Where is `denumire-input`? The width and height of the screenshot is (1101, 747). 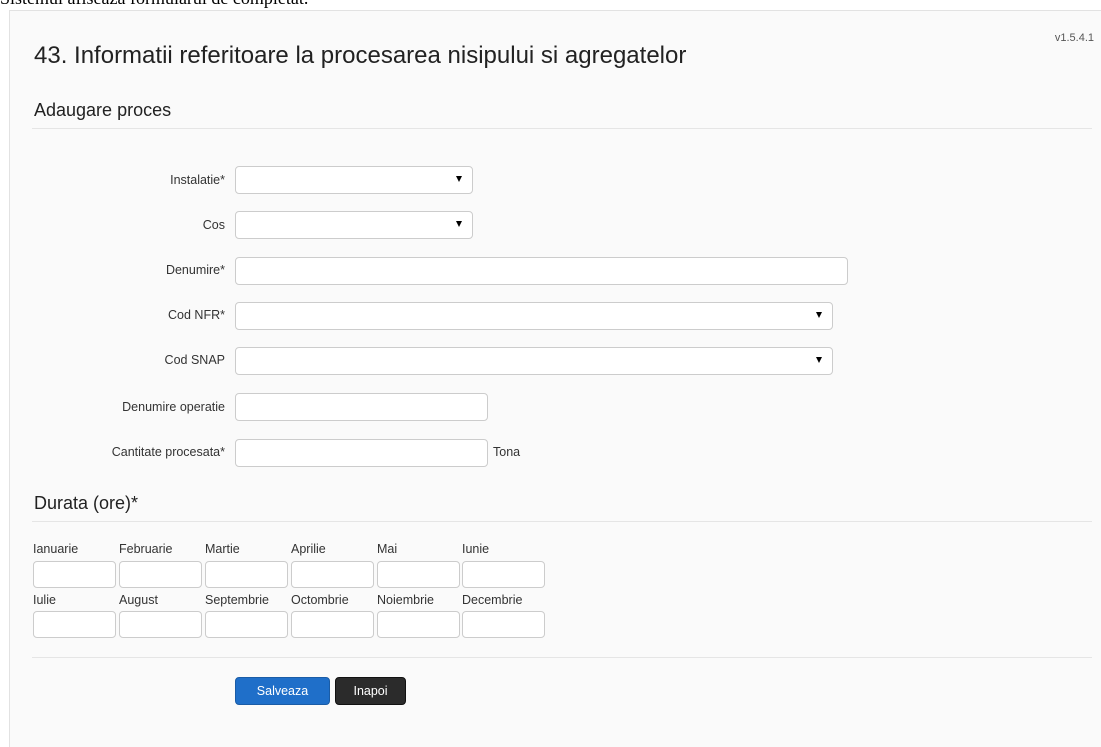 denumire-input is located at coordinates (541, 271).